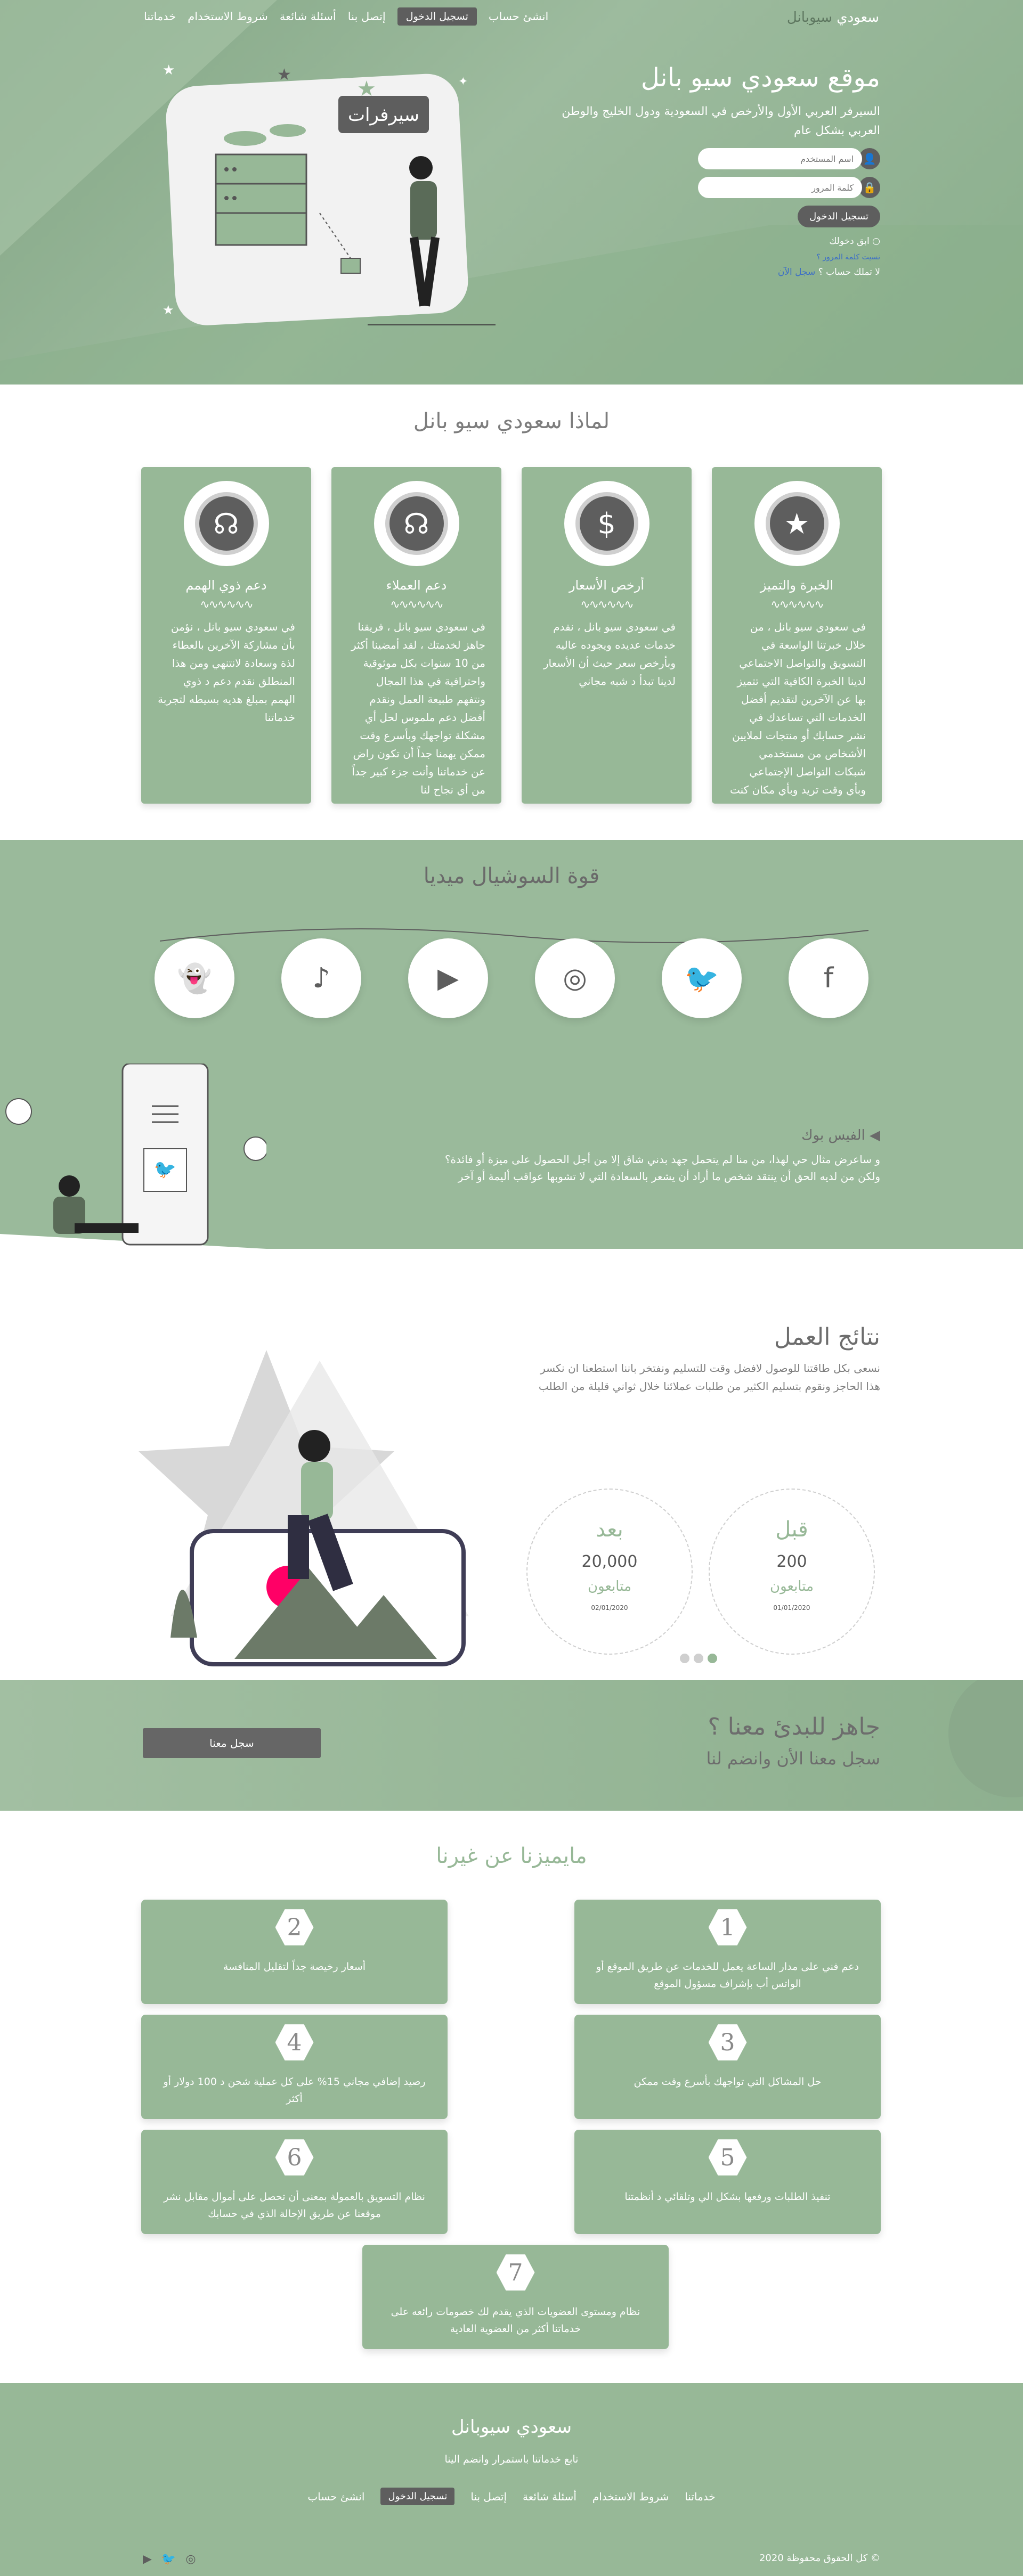 This screenshot has width=1023, height=2576. I want to click on nav-link-faq: أسئلة شائعة, so click(308, 16).